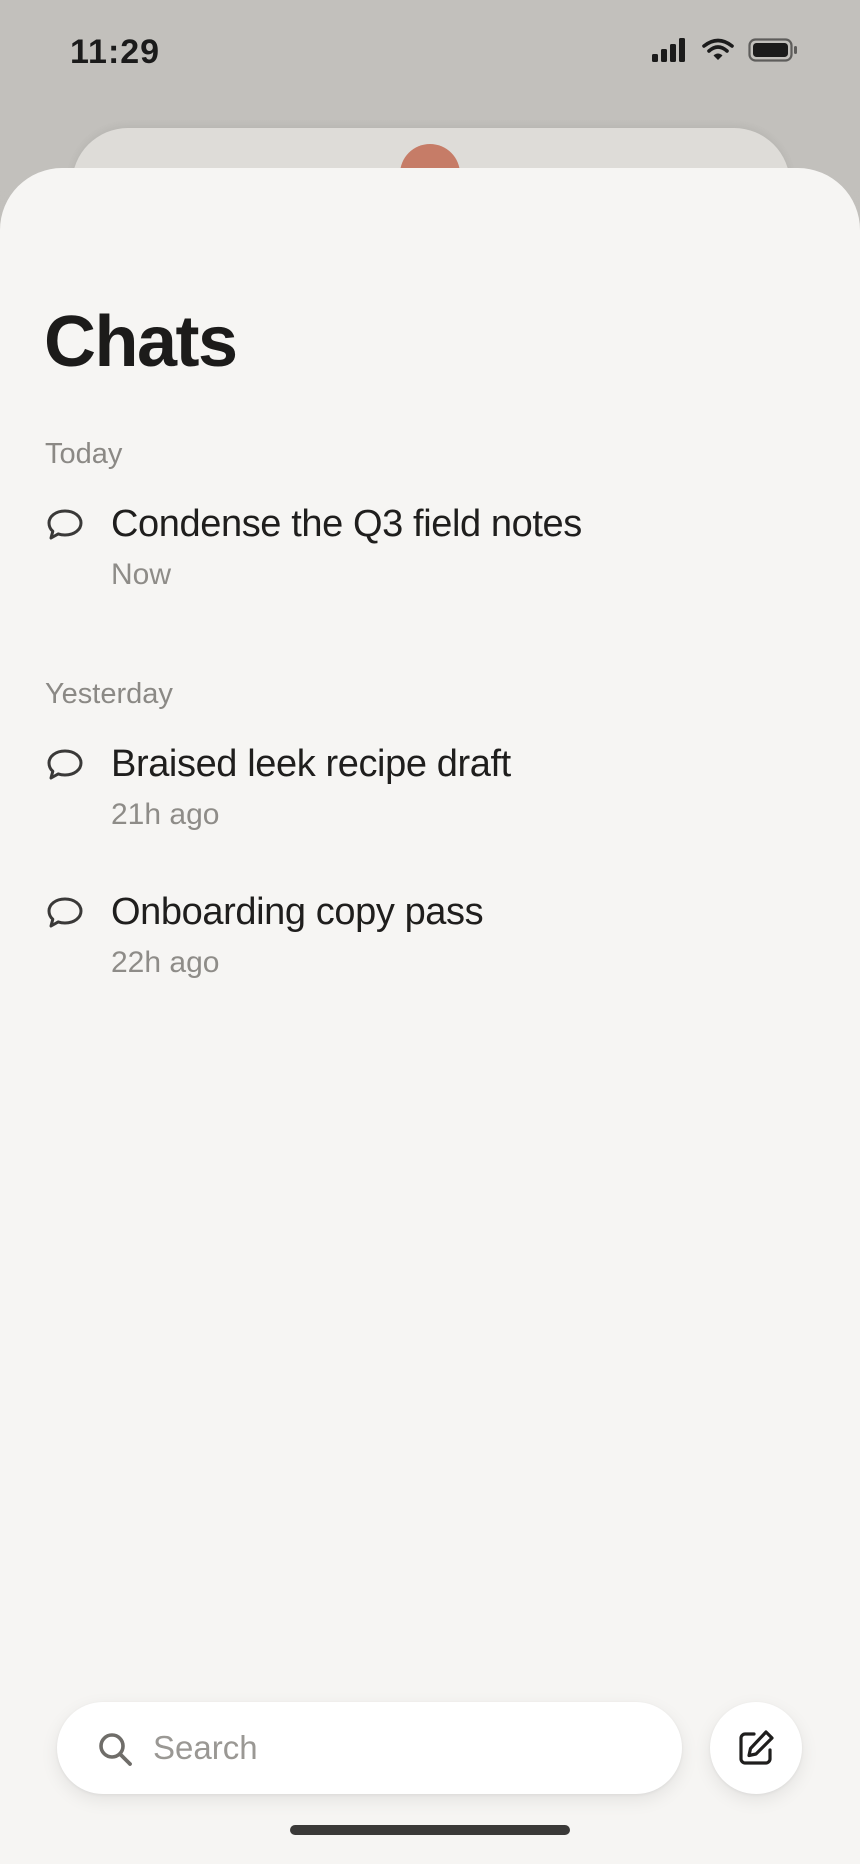 This screenshot has width=860, height=1864. What do you see at coordinates (434, 798) in the screenshot?
I see `chat-item: Braised leek recipe draft 21h ago` at bounding box center [434, 798].